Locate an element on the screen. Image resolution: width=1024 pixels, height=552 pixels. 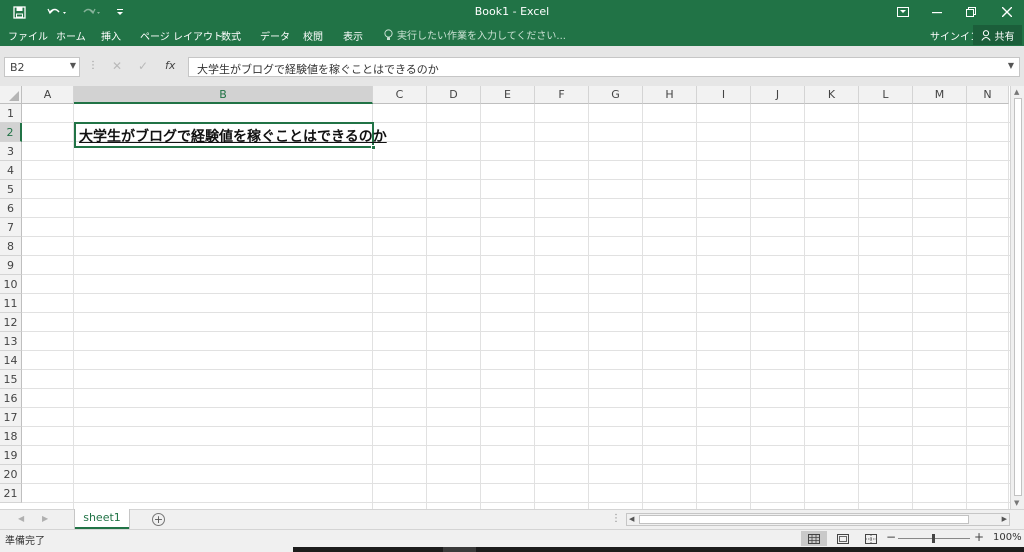
row-header-10: 10 is located at coordinates (11, 284).